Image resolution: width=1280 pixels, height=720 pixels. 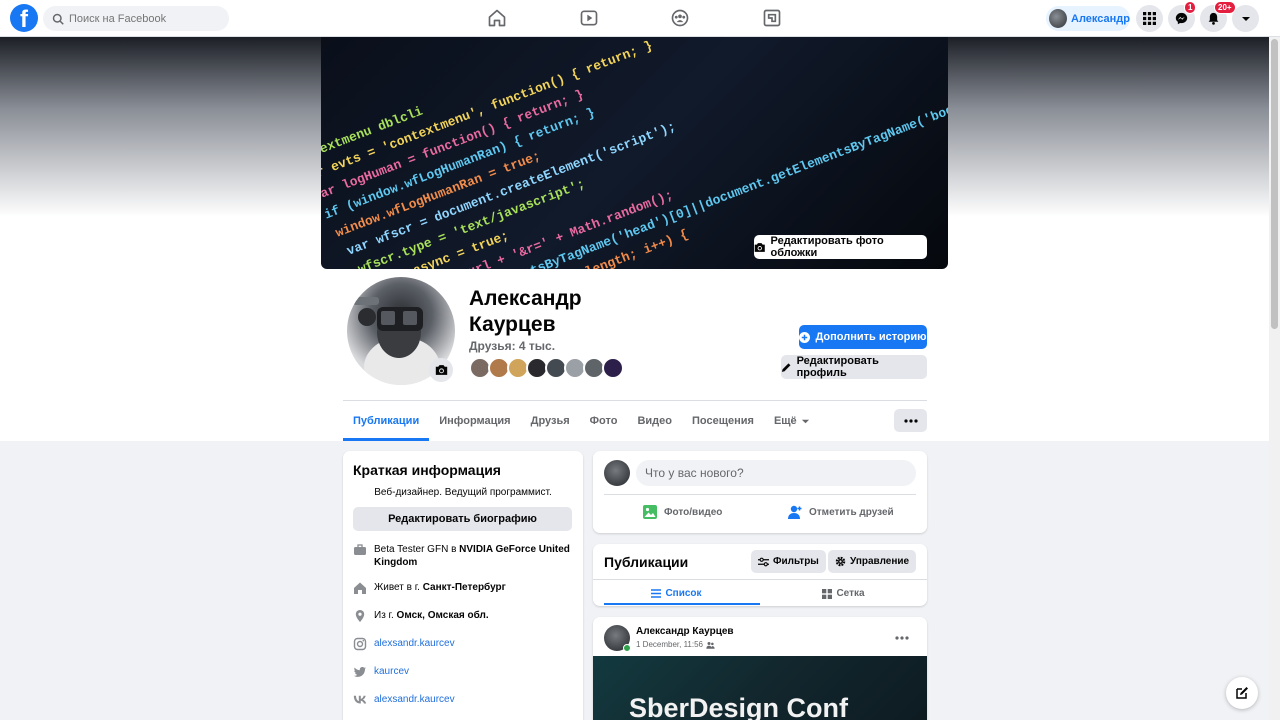 What do you see at coordinates (613, 368) in the screenshot?
I see `friend-avatar` at bounding box center [613, 368].